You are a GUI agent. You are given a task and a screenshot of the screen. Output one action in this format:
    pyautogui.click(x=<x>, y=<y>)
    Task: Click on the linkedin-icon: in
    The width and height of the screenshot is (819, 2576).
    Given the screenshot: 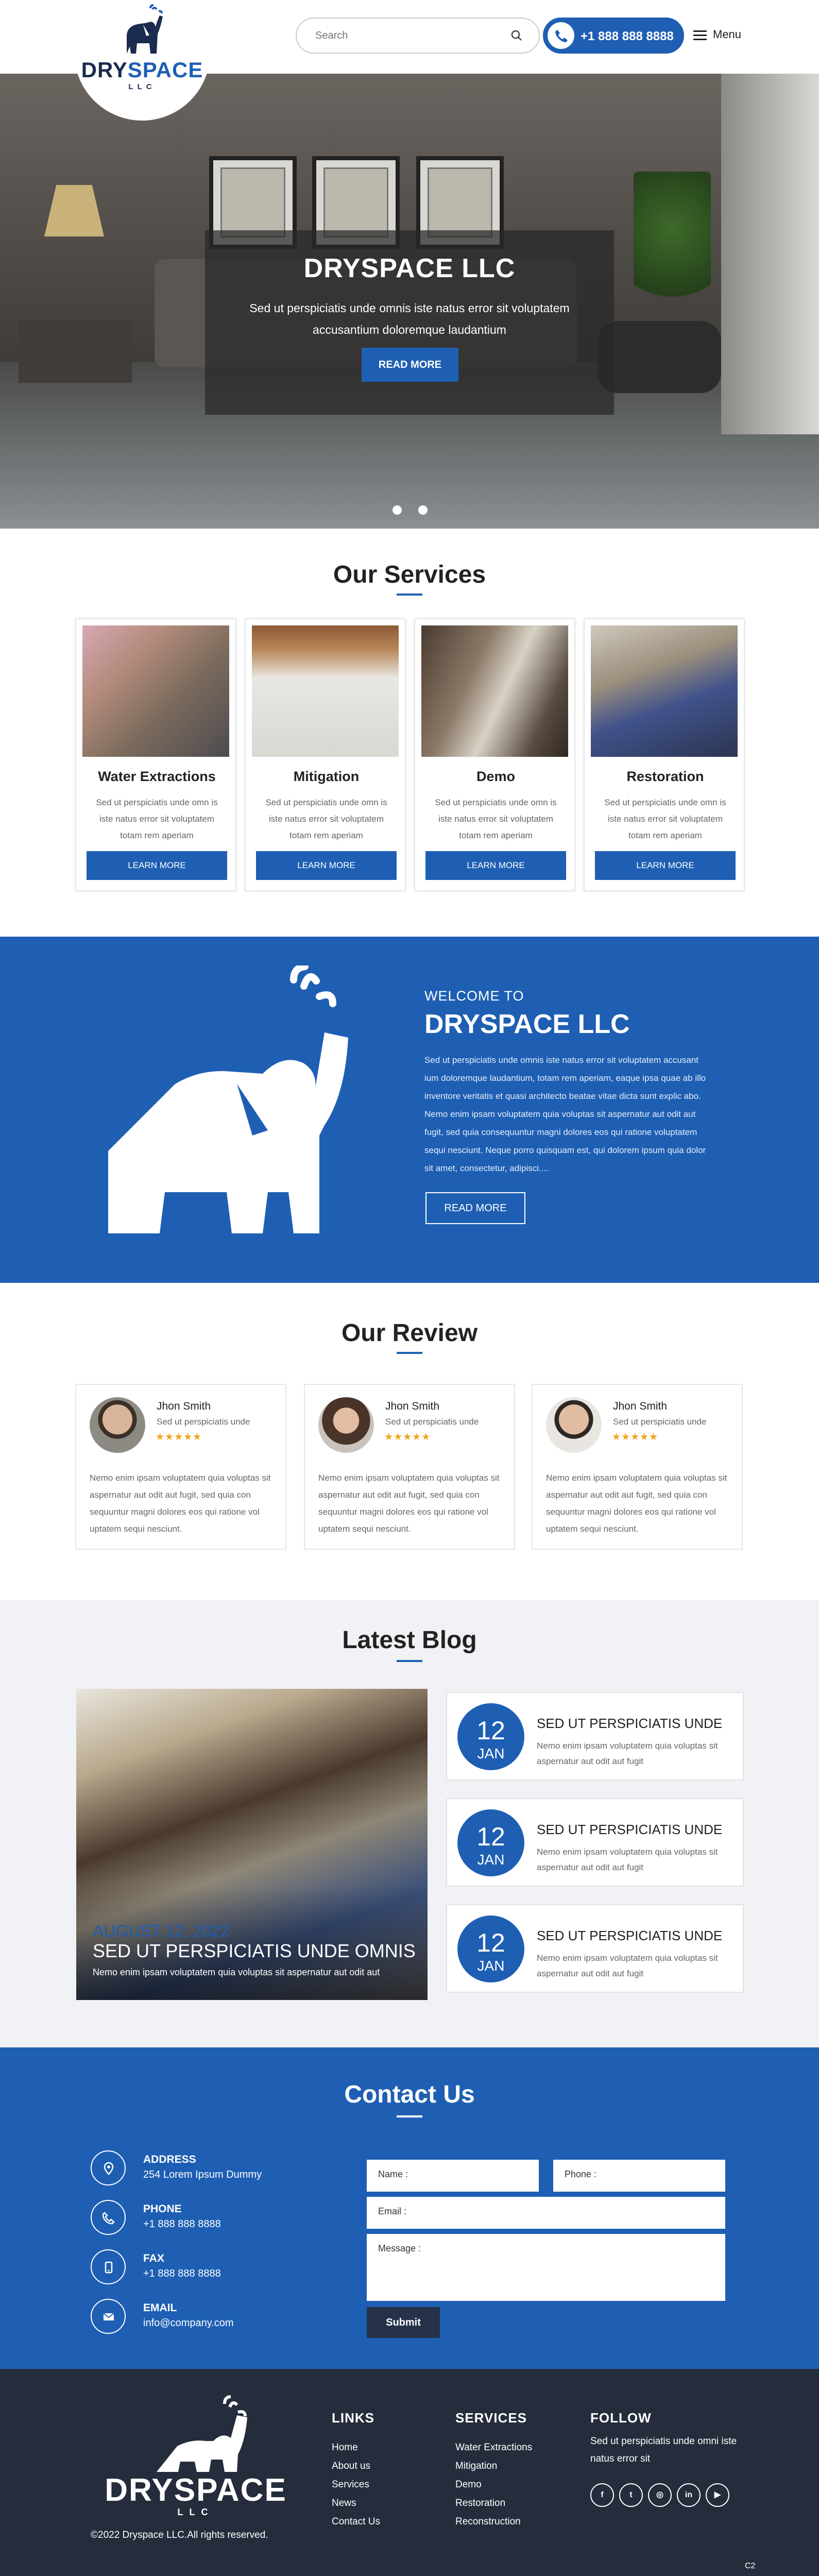 What is the action you would take?
    pyautogui.click(x=689, y=2495)
    